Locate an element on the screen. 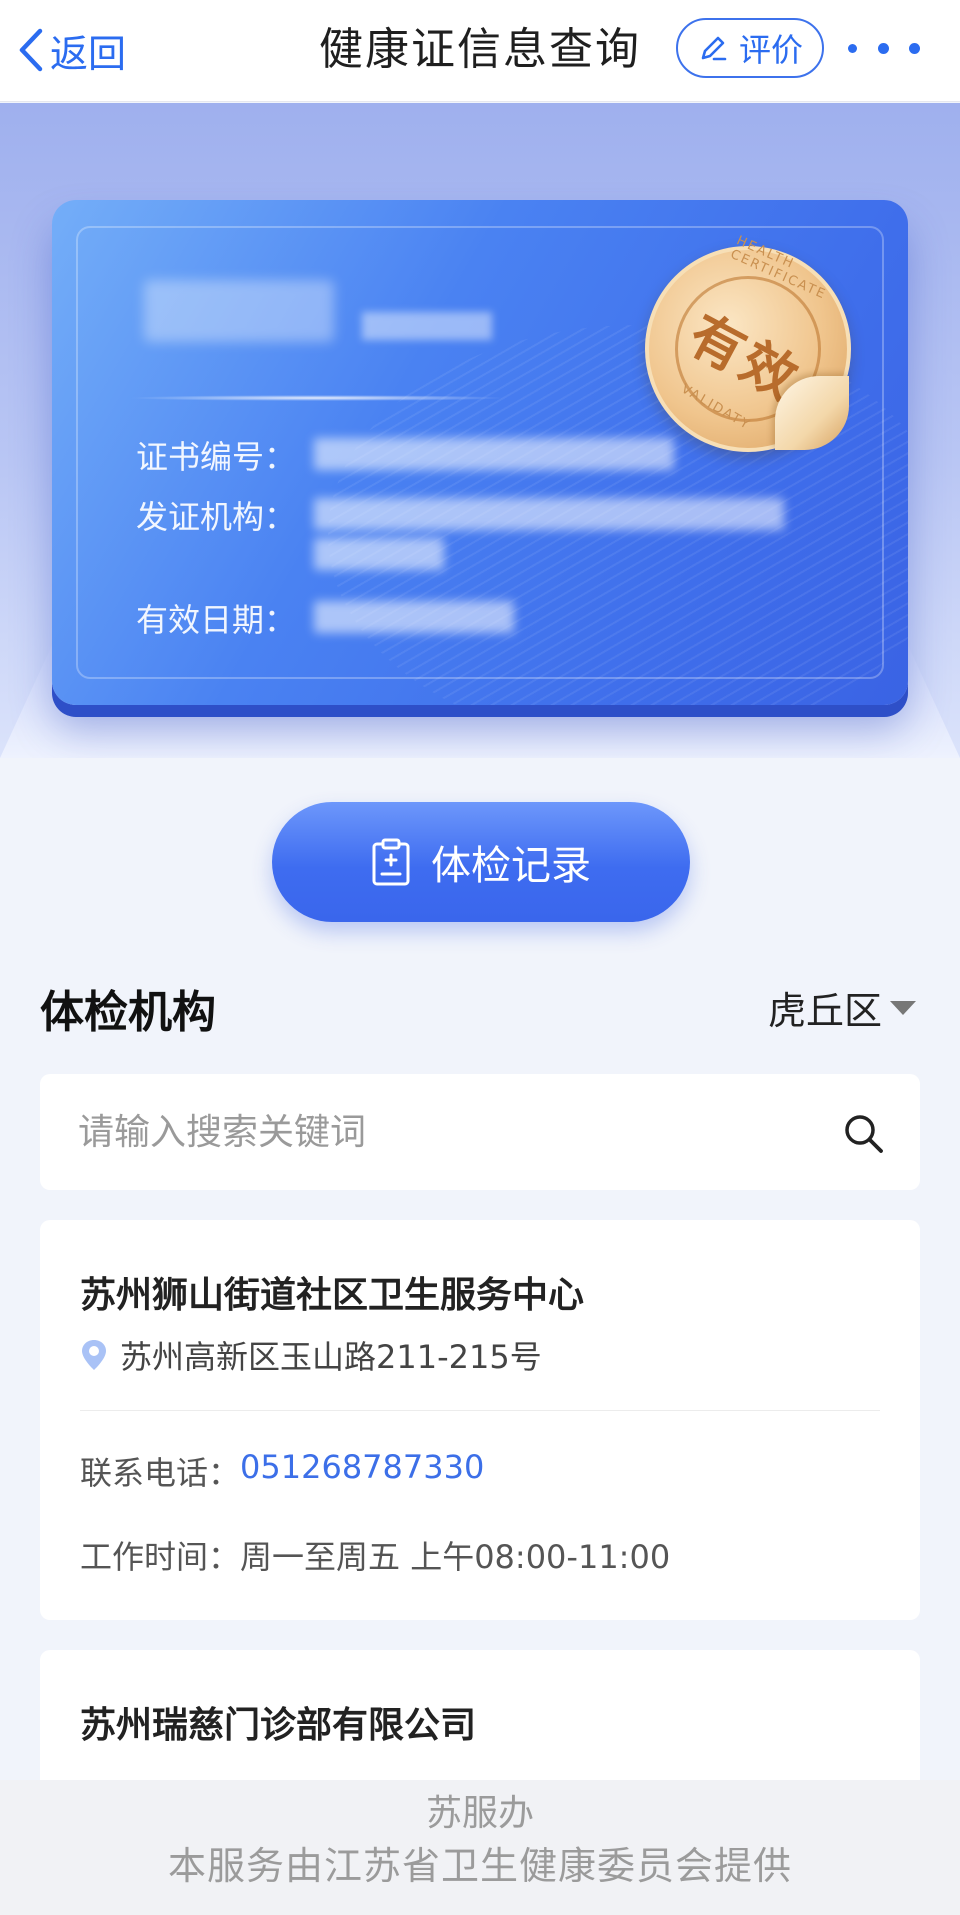  phone-label: 联系电话： is located at coordinates (160, 1473).